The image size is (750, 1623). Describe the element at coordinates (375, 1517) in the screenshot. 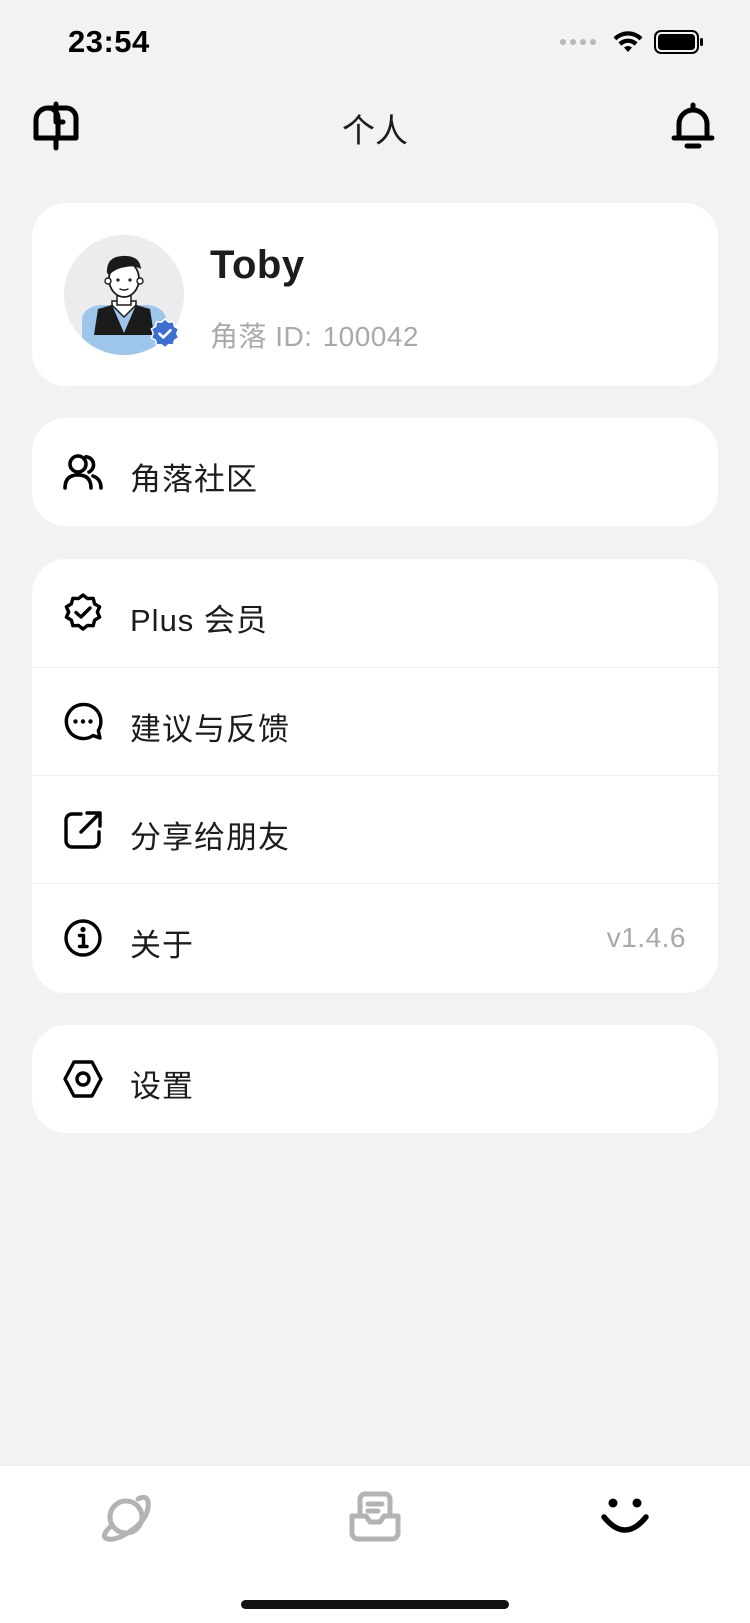

I see `inbox-icon` at that location.